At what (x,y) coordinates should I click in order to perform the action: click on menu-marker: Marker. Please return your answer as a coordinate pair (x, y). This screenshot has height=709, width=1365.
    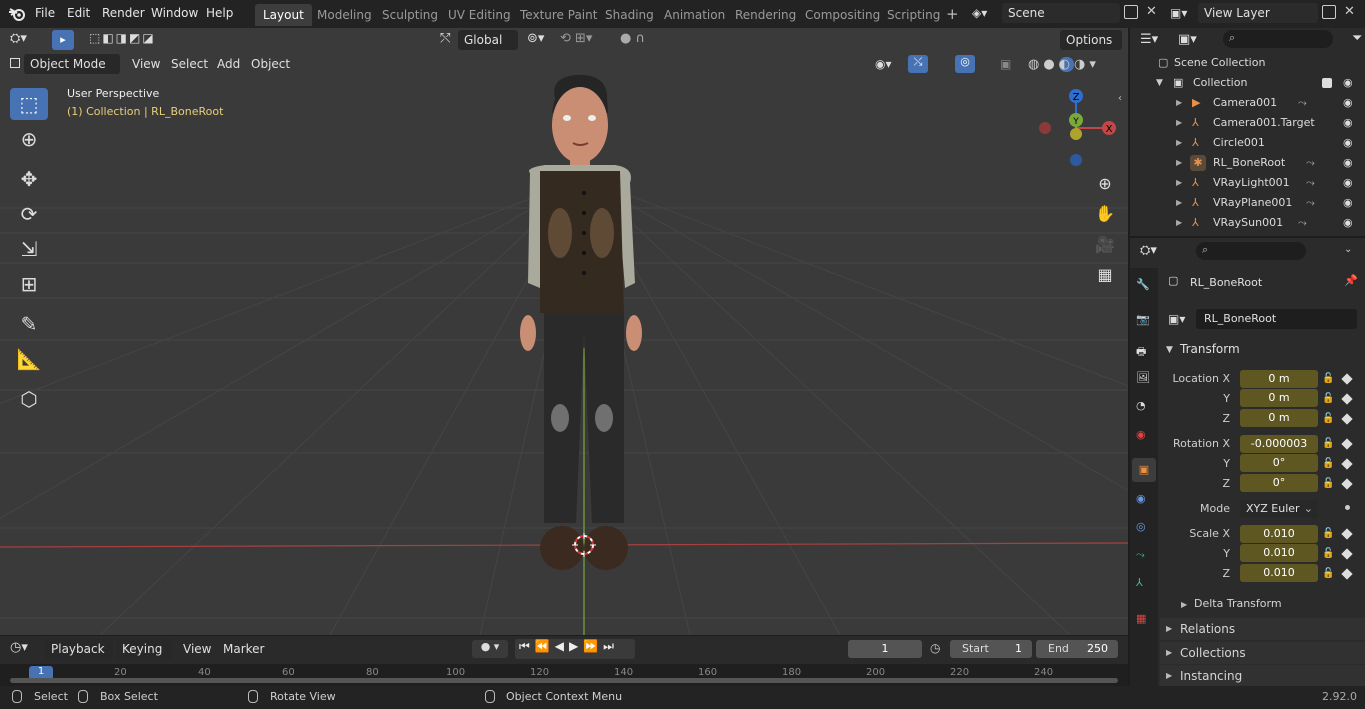
    Looking at the image, I should click on (243, 649).